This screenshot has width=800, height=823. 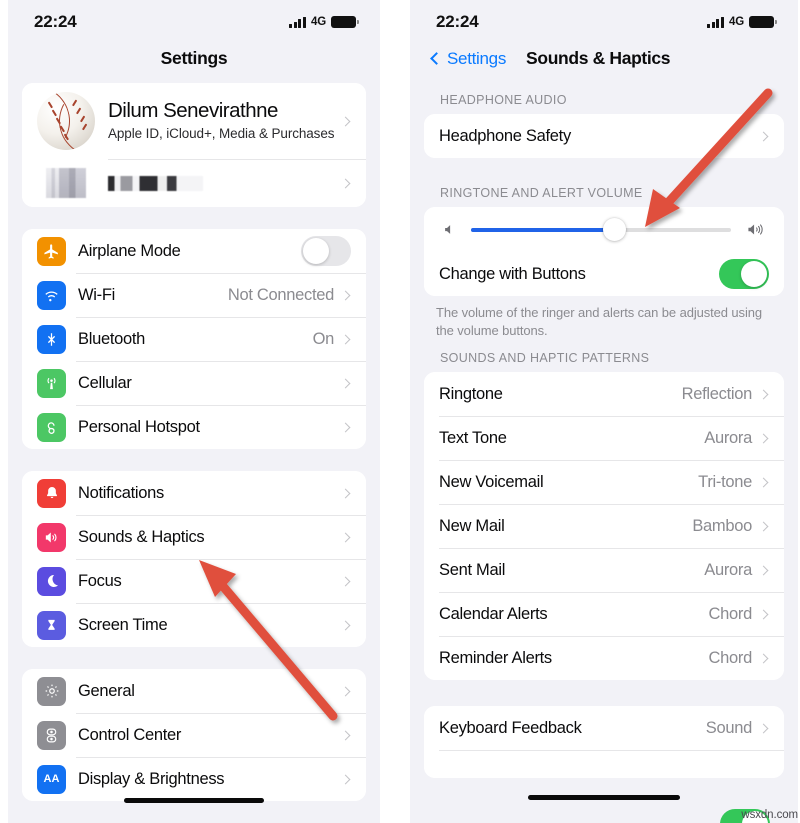 I want to click on ringtone-volume-group: Change with Buttons, so click(x=604, y=251).